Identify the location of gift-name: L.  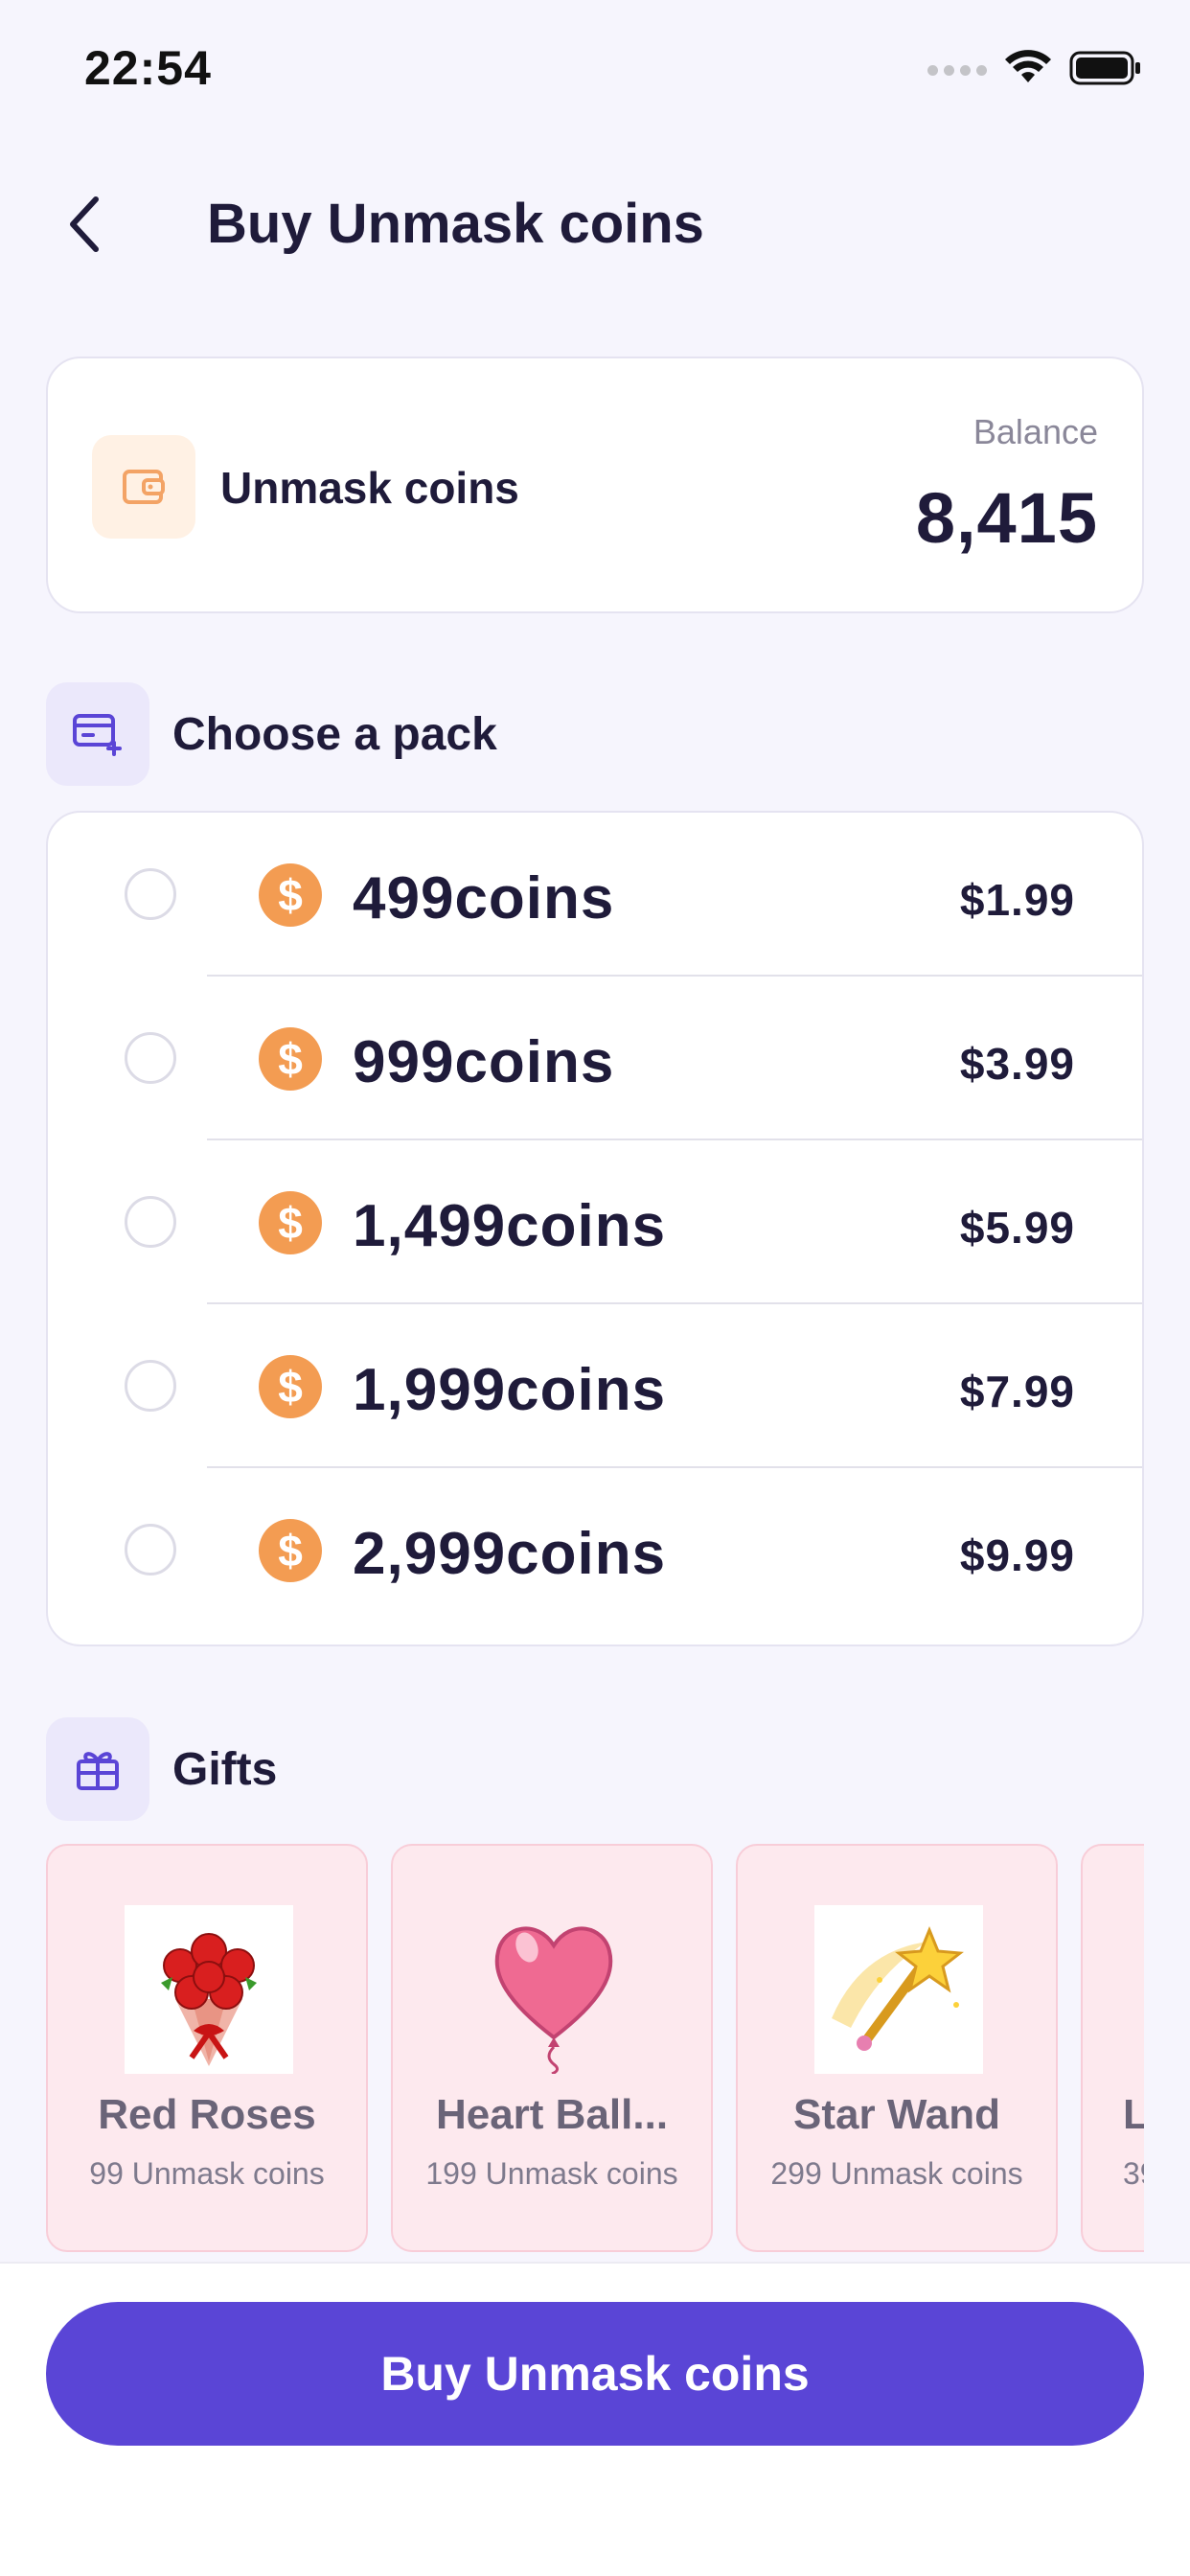
(1133, 2114).